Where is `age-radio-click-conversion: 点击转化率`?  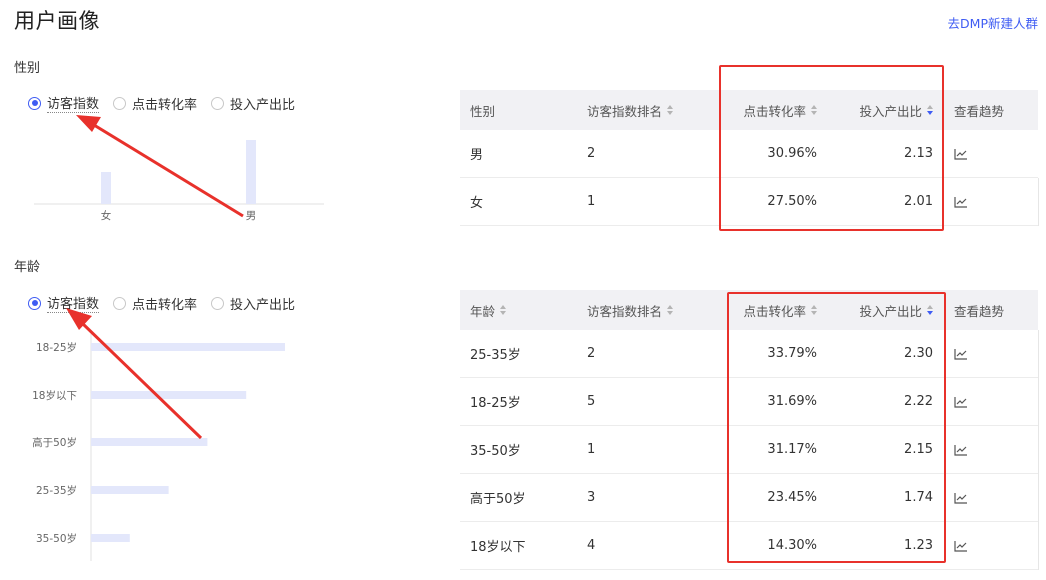
age-radio-click-conversion: 点击转化率 is located at coordinates (155, 303).